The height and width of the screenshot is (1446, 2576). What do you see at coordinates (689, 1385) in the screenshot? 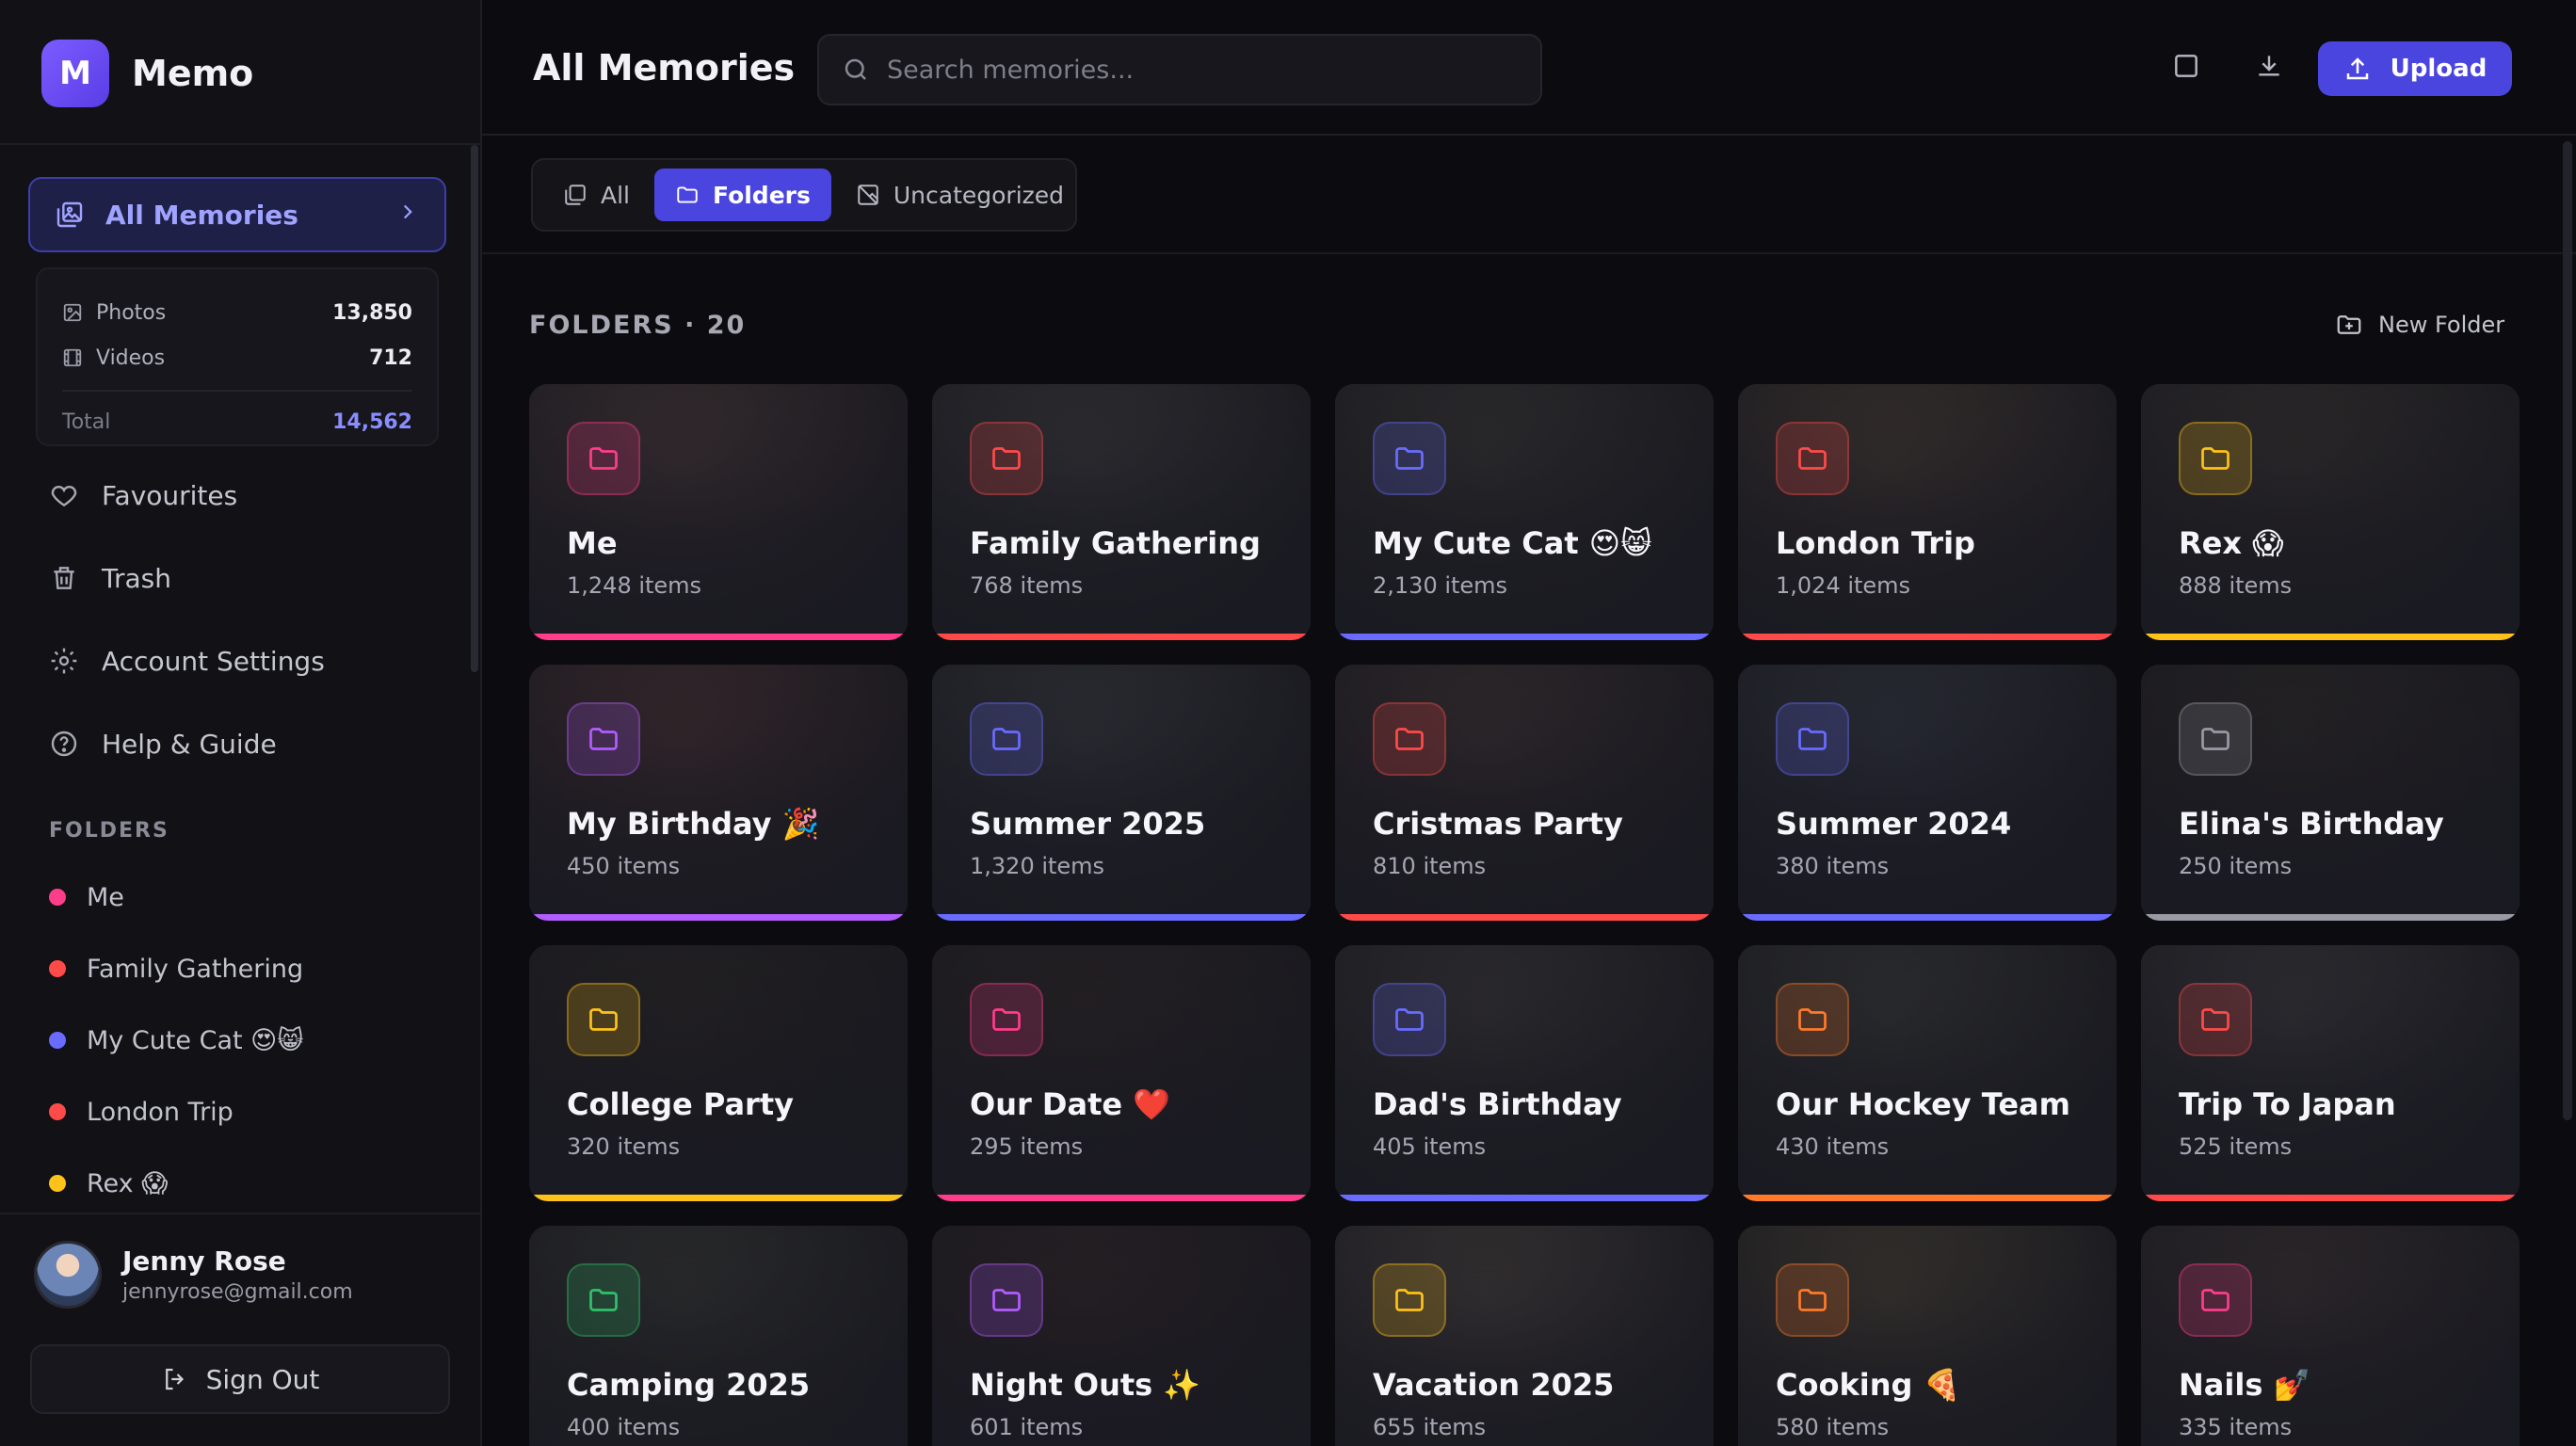
I see `folder-title: Camping 2025` at bounding box center [689, 1385].